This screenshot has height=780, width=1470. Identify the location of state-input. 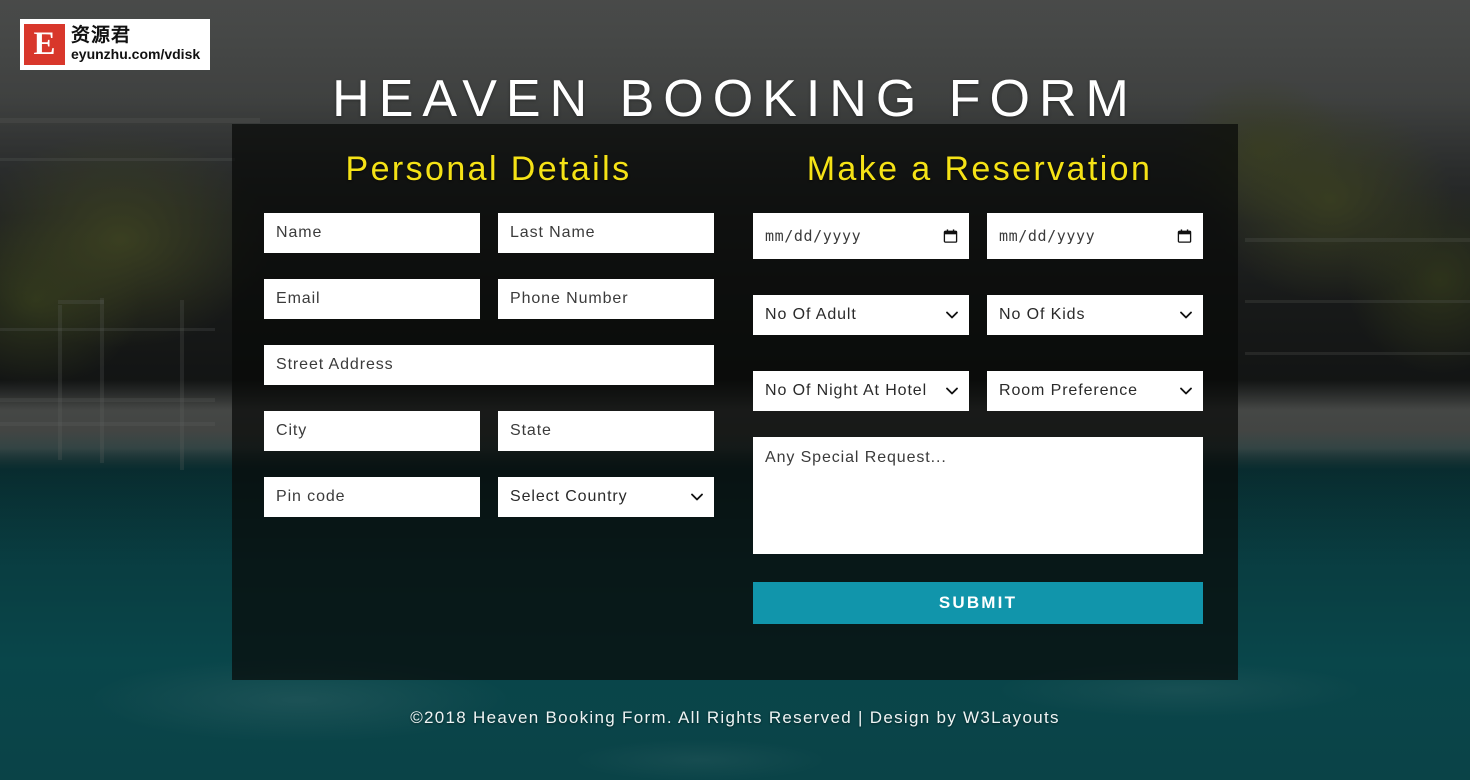
(606, 431).